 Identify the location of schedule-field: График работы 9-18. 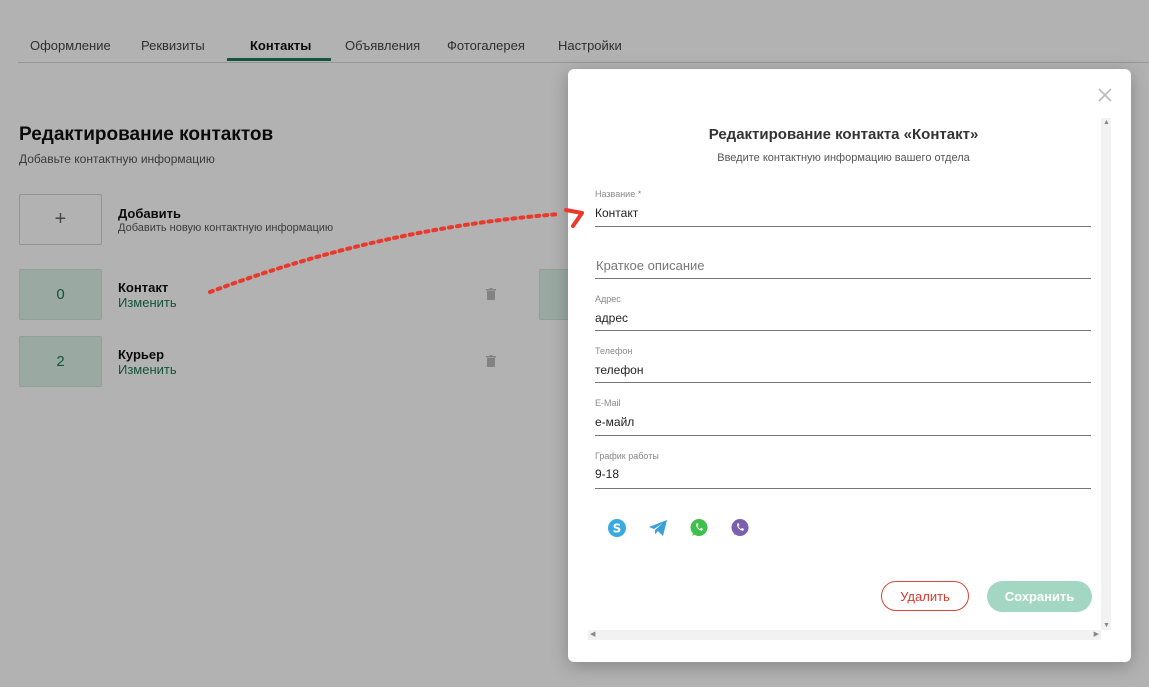
(843, 469).